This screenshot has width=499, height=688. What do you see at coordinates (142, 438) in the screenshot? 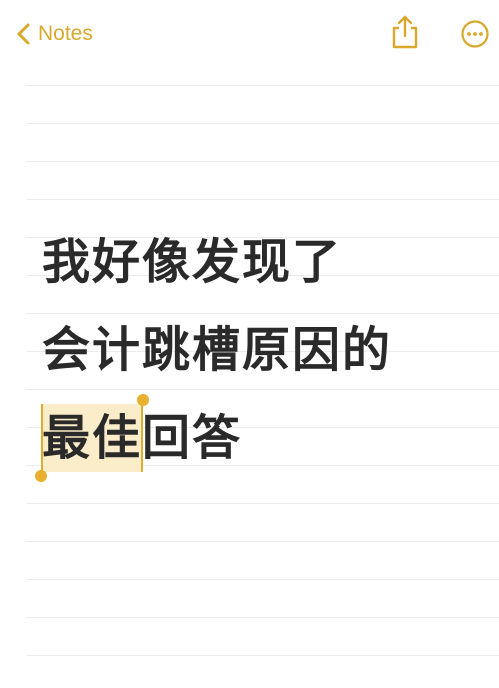
I see `selection-end-caret` at bounding box center [142, 438].